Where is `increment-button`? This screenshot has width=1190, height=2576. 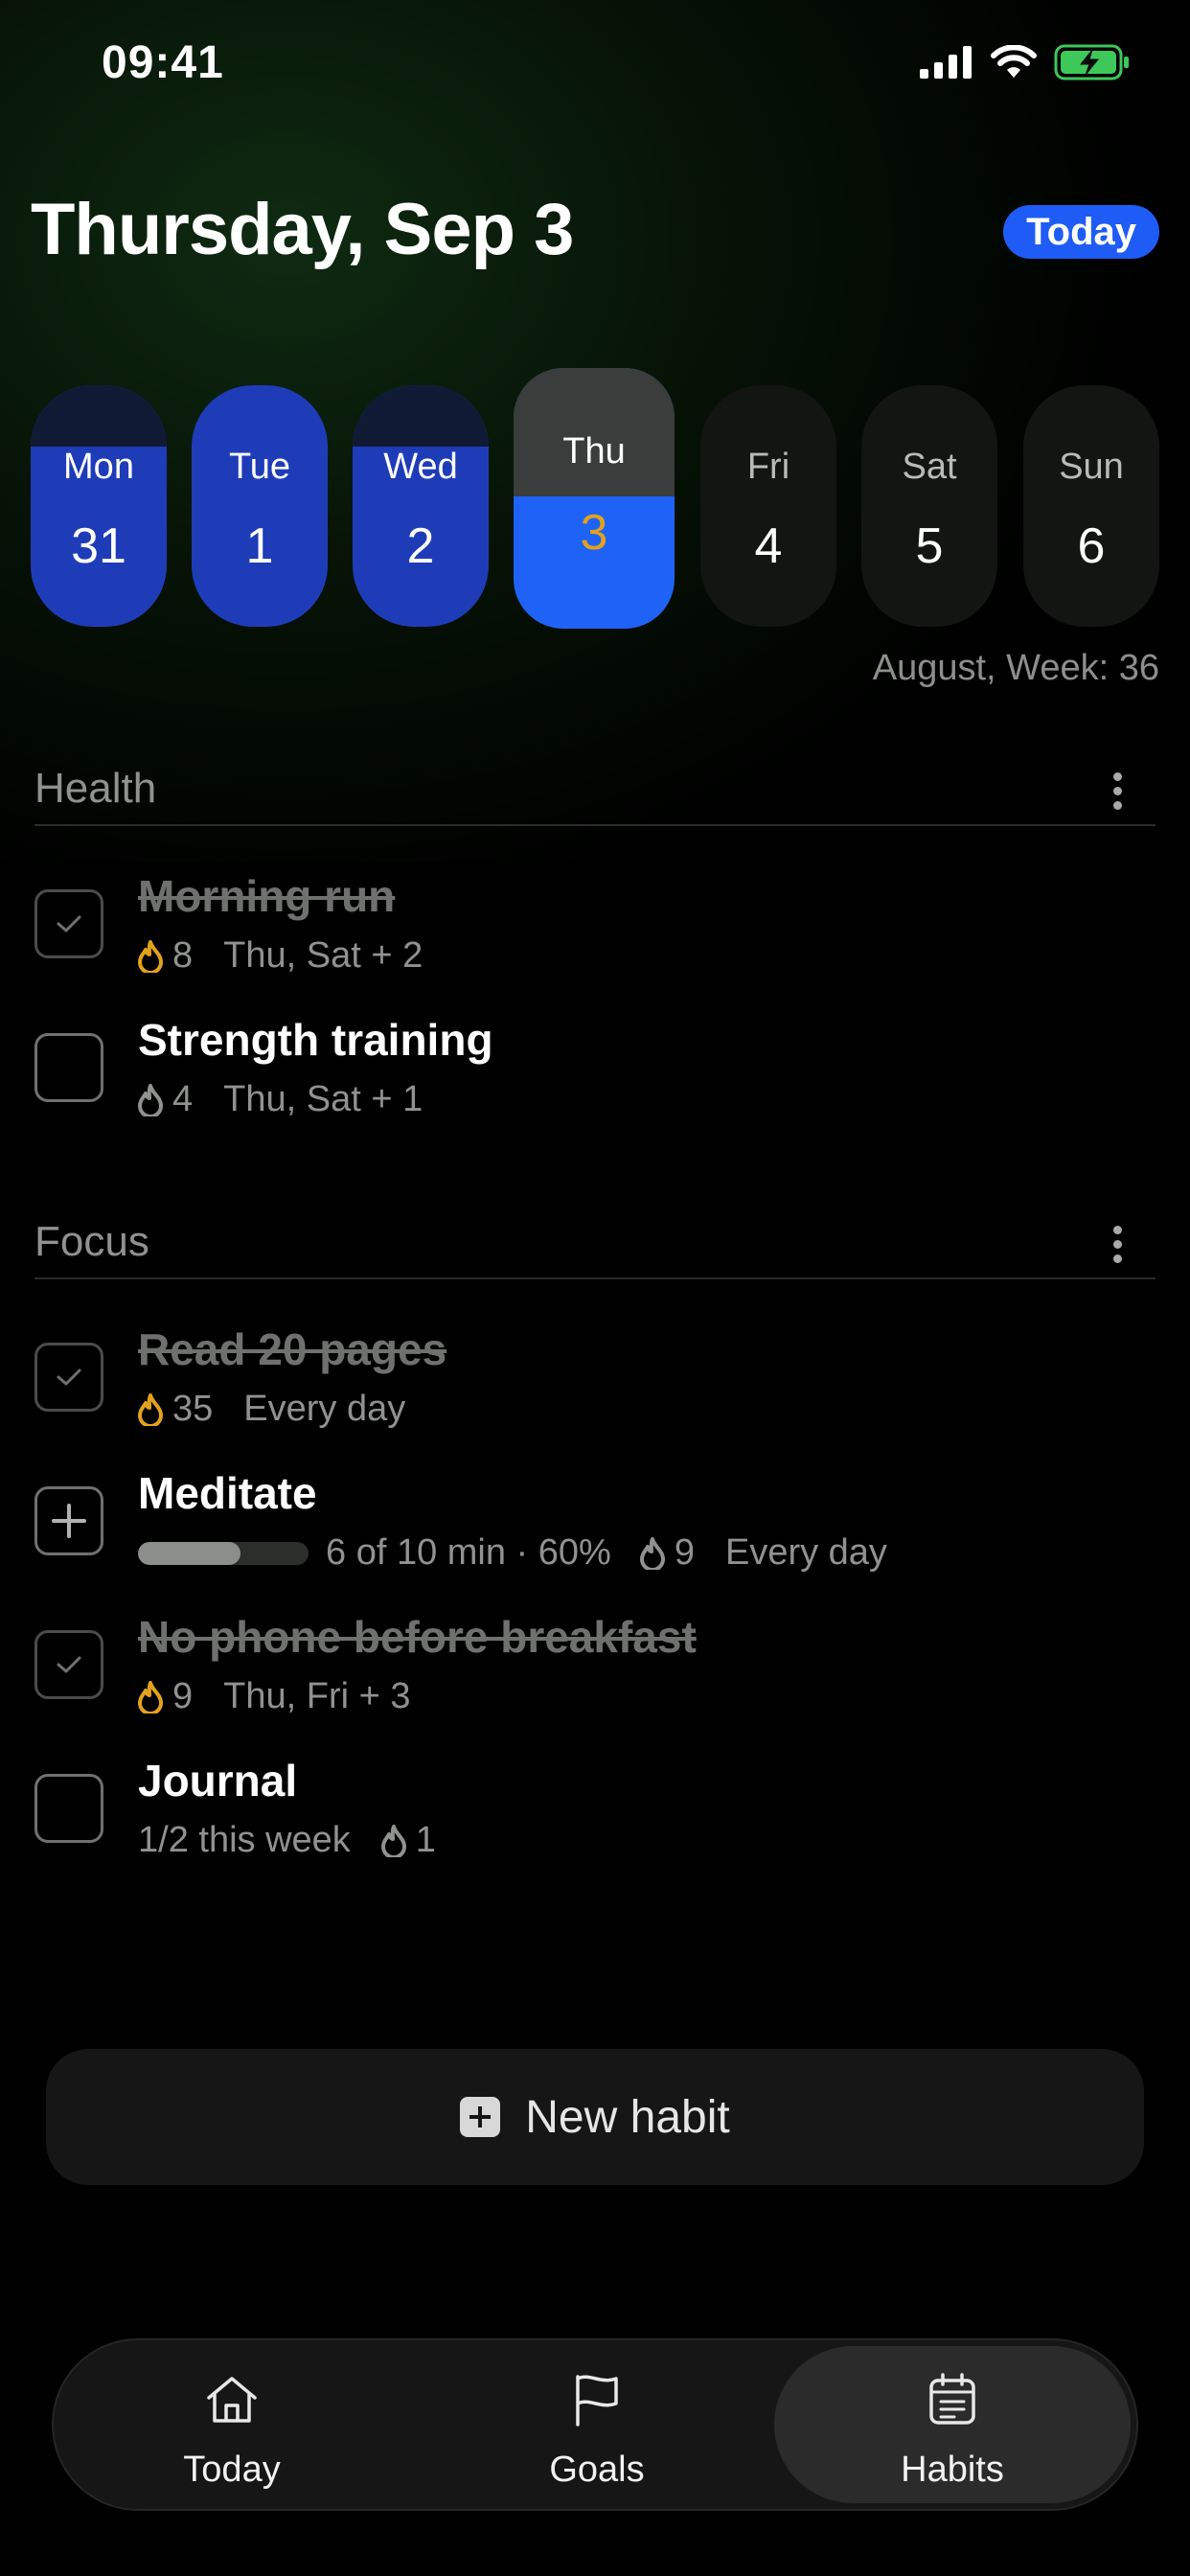
increment-button is located at coordinates (68, 1520).